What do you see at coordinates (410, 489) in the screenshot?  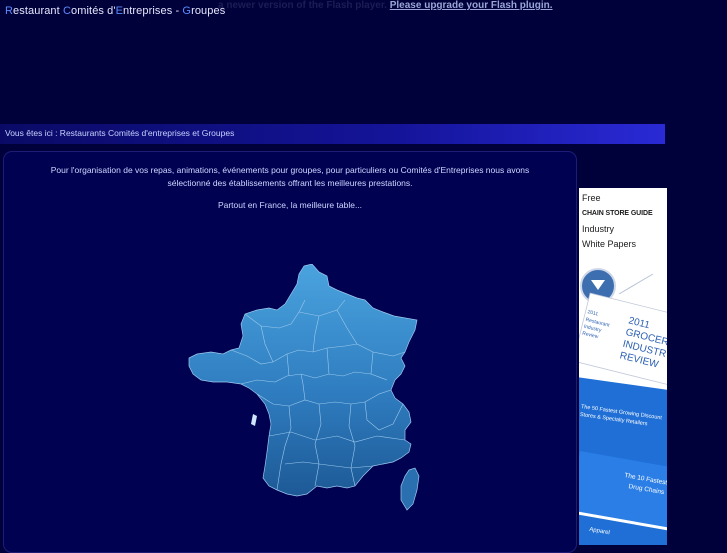 I see `corsica` at bounding box center [410, 489].